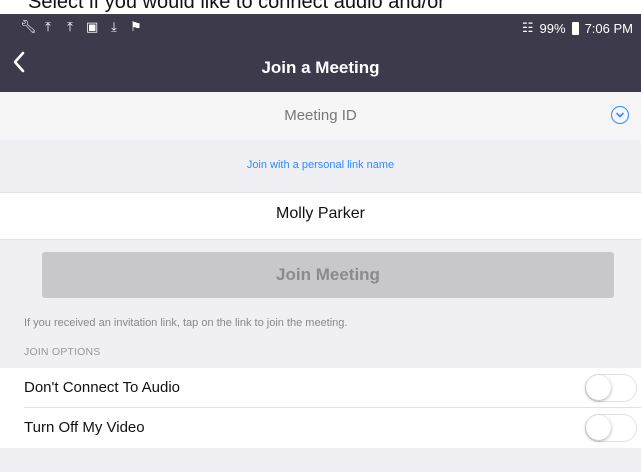 The width and height of the screenshot is (641, 472). I want to click on notification-icons: 🔧︎ ⤒ ⤒ ▣ ⤓ ⚑, so click(81, 27).